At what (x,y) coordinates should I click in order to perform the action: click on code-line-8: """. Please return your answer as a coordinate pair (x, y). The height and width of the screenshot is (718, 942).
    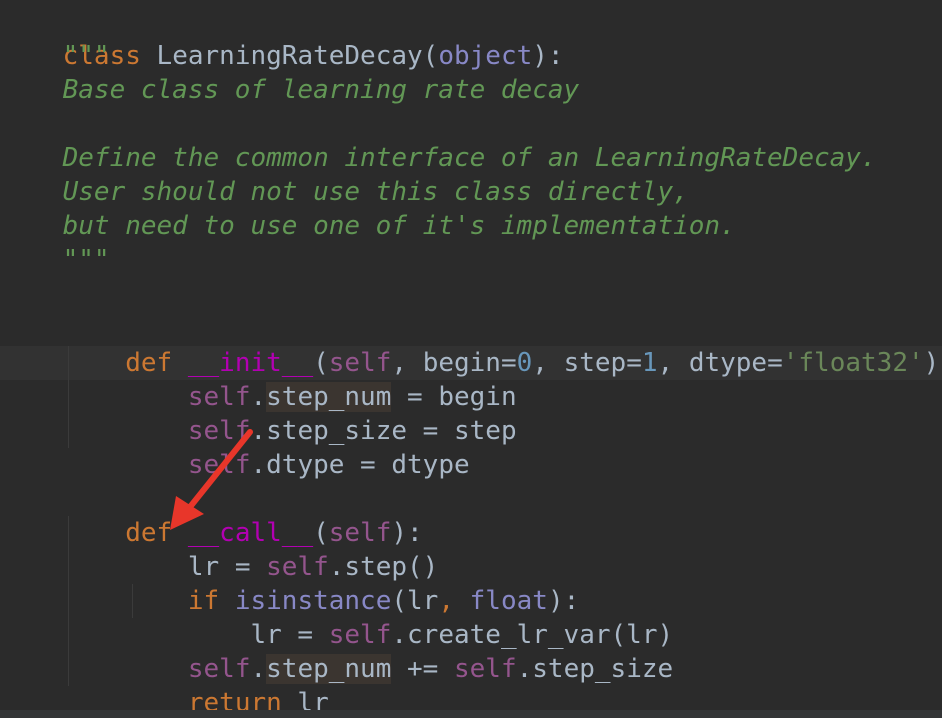
    Looking at the image, I should click on (55, 260).